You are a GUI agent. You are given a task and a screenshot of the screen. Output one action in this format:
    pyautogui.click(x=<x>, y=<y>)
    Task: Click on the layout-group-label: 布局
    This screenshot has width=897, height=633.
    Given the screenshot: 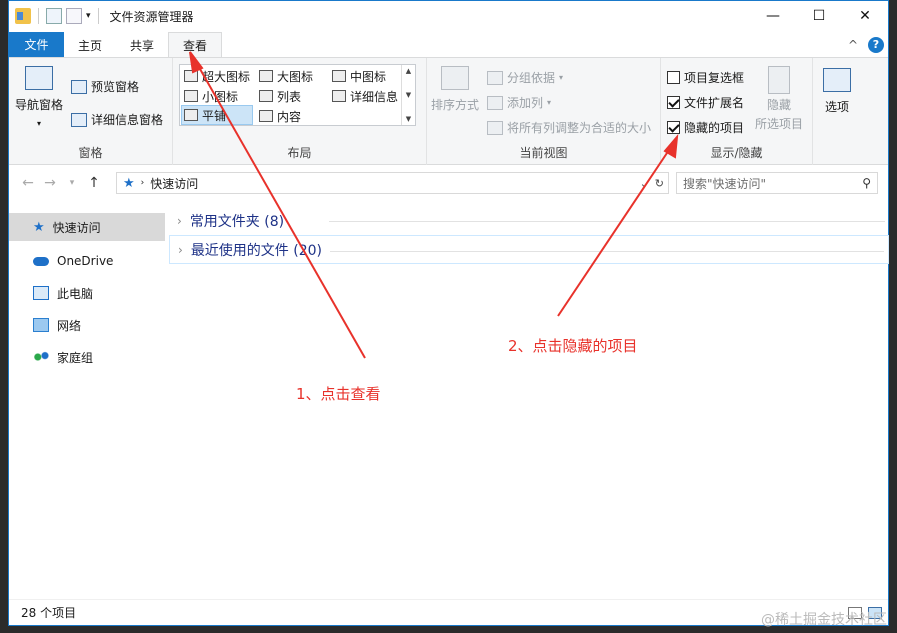 What is the action you would take?
    pyautogui.click(x=299, y=153)
    